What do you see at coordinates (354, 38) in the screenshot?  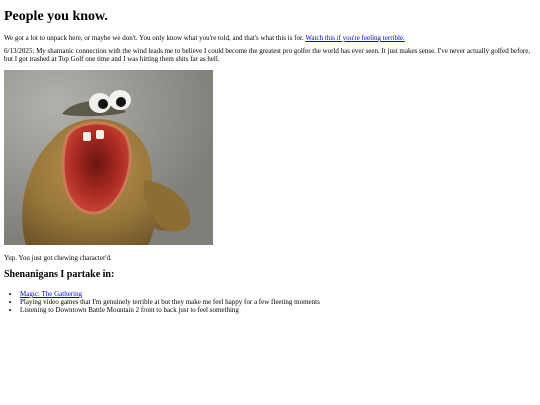 I see `feeling-terrible-link: Watch this if you're feeling terrible.` at bounding box center [354, 38].